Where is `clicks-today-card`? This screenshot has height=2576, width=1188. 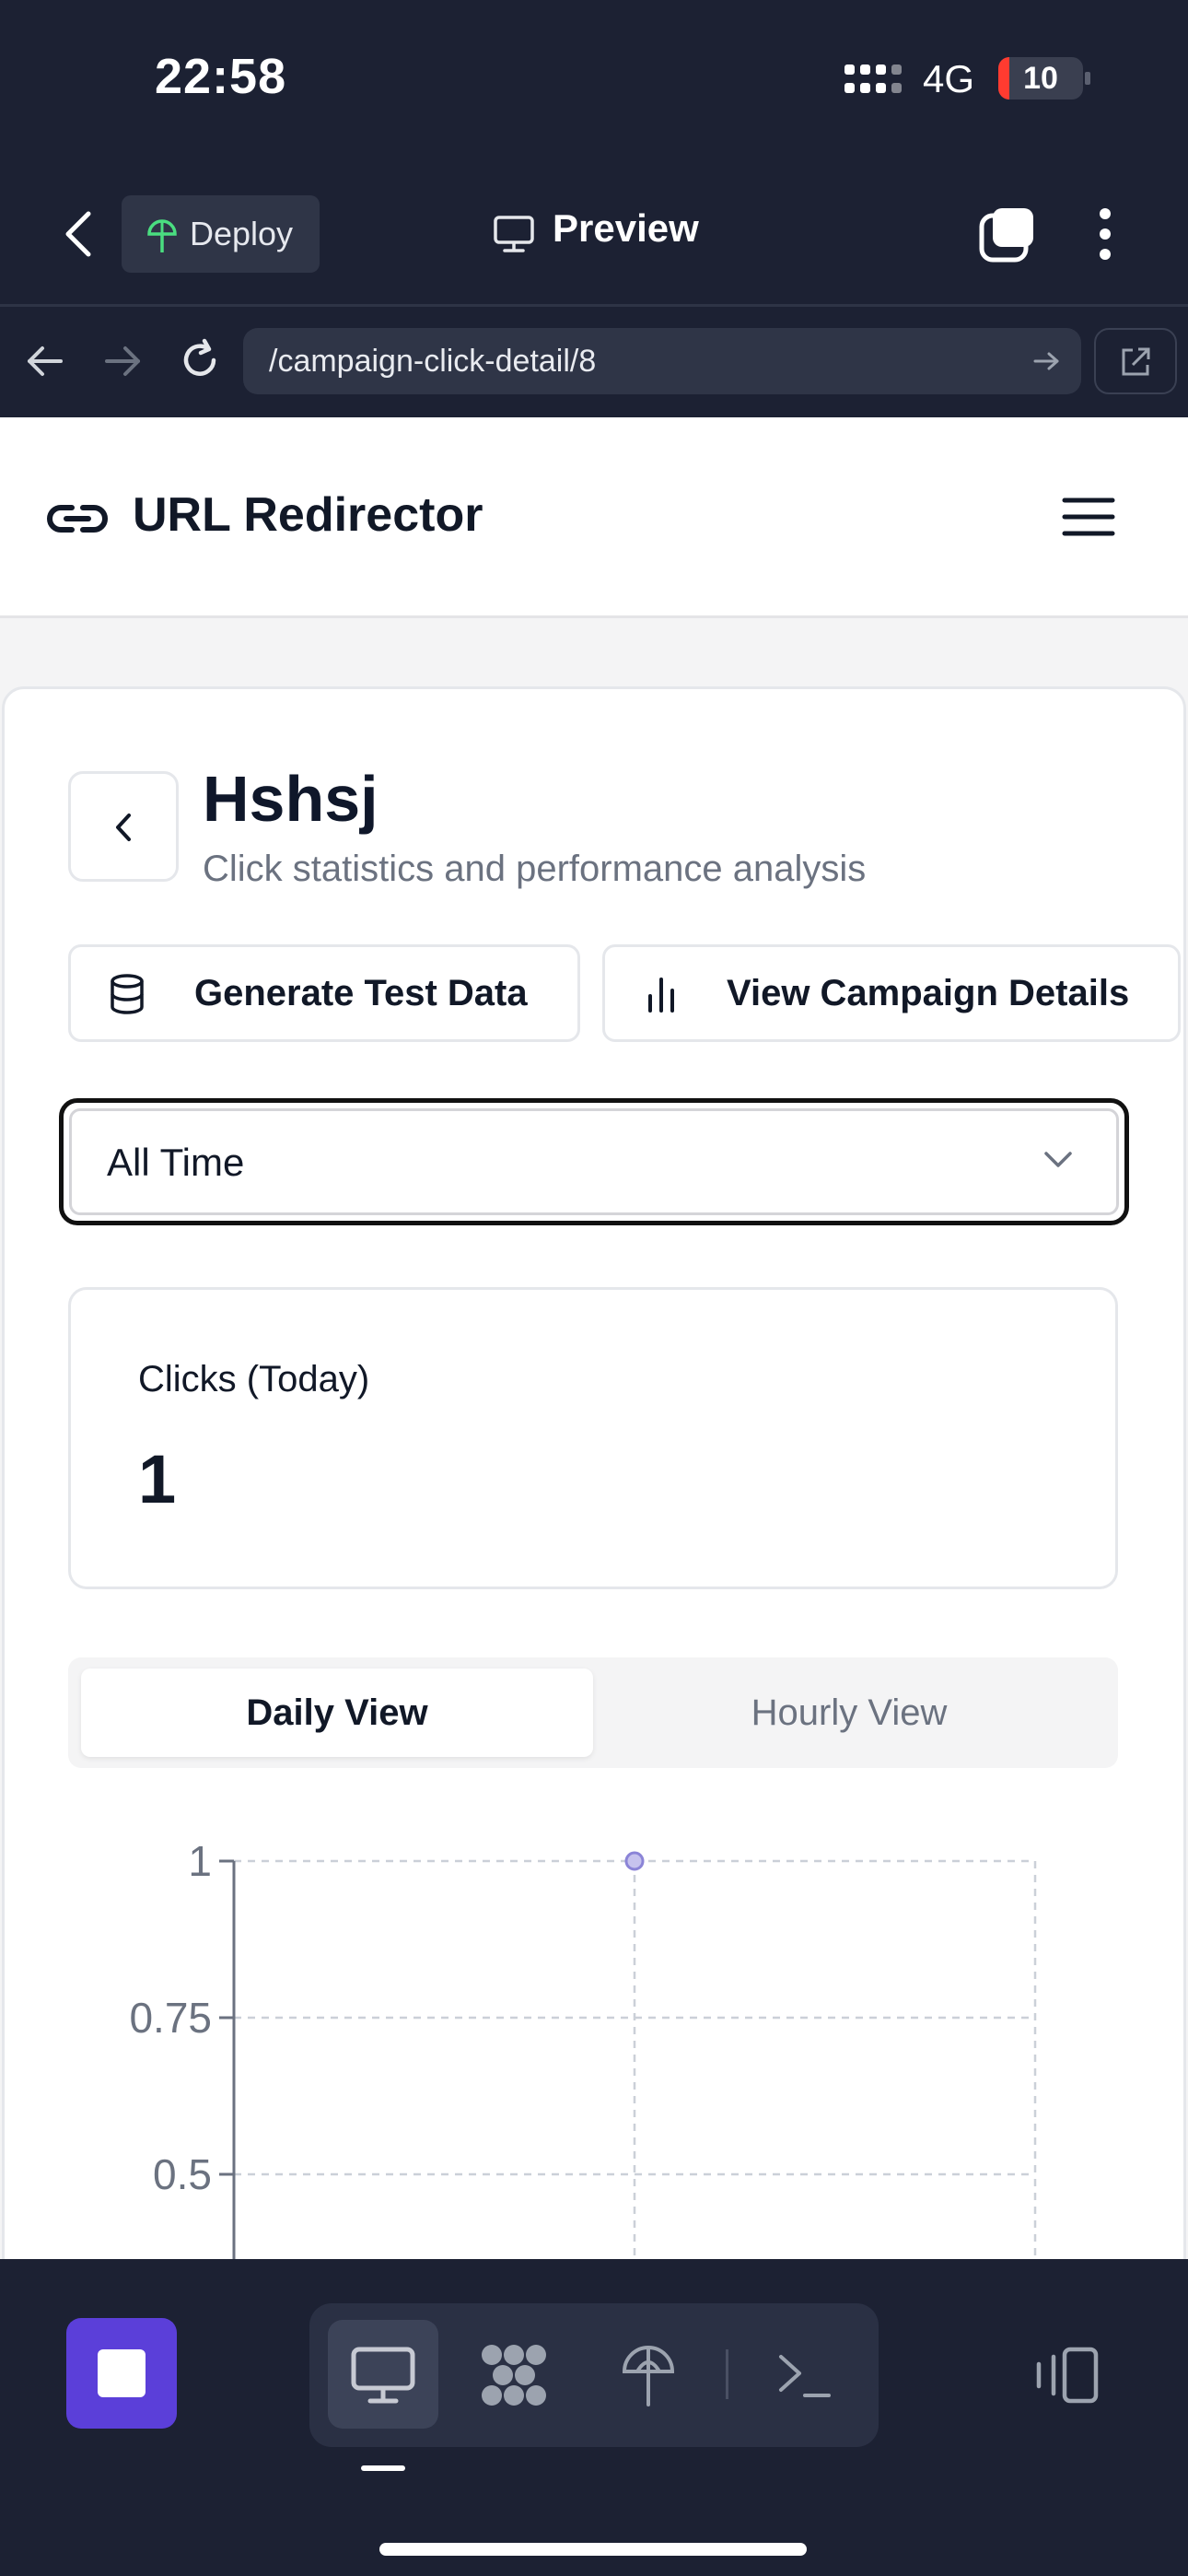
clicks-today-card is located at coordinates (593, 1438).